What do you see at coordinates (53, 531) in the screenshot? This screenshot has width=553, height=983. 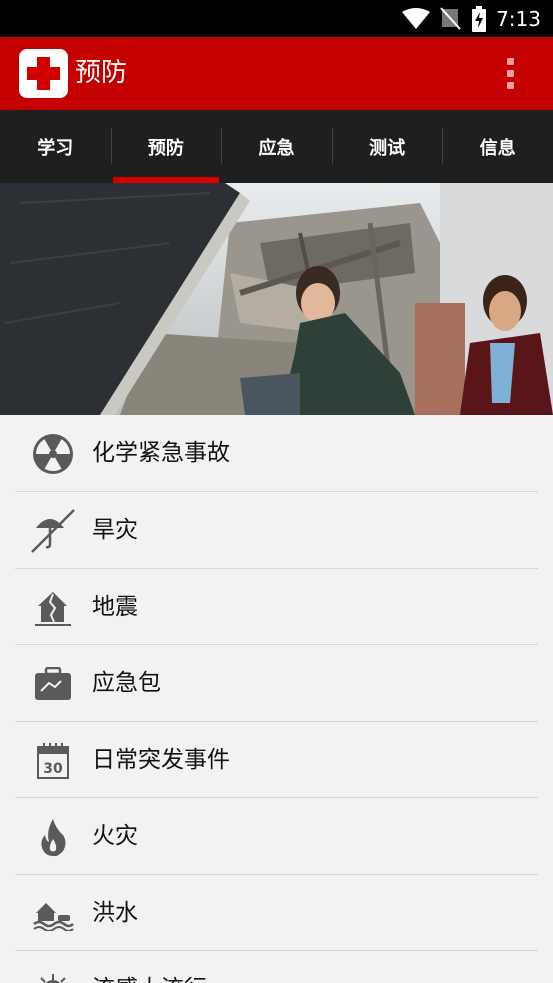 I see `drought-umbrella-icon` at bounding box center [53, 531].